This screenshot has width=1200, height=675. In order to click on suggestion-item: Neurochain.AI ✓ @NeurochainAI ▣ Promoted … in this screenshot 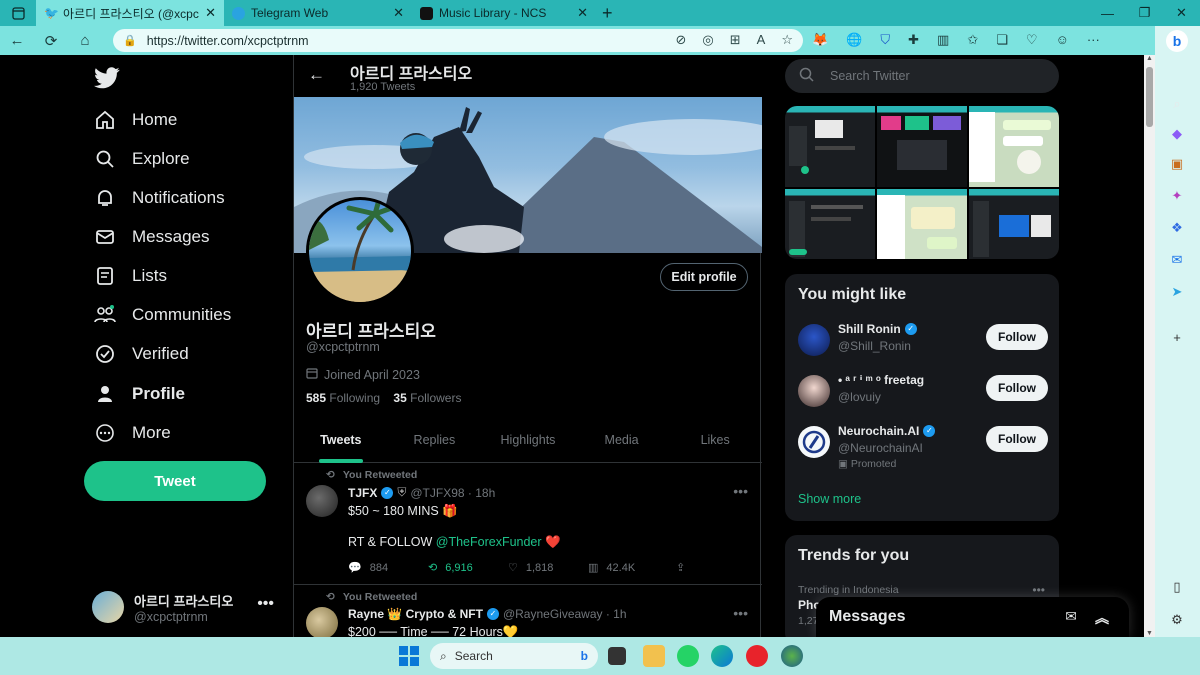, I will do `click(923, 447)`.